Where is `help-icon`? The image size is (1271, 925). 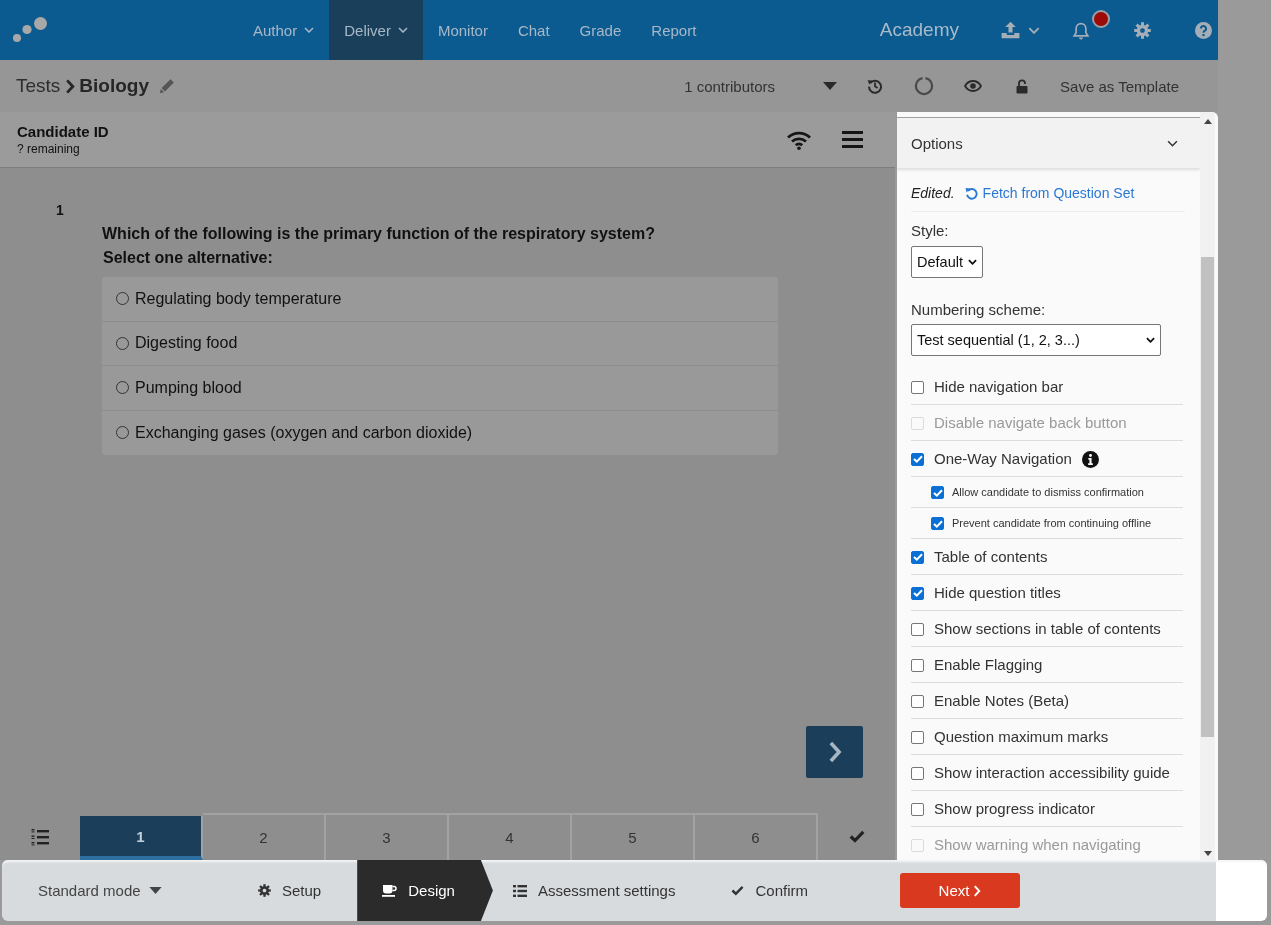 help-icon is located at coordinates (1203, 30).